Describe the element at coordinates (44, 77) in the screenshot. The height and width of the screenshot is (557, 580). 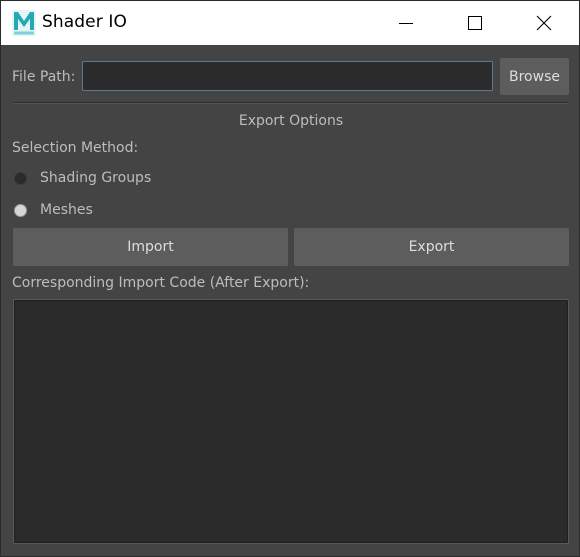
I see `file-path-label: File Path:` at that location.